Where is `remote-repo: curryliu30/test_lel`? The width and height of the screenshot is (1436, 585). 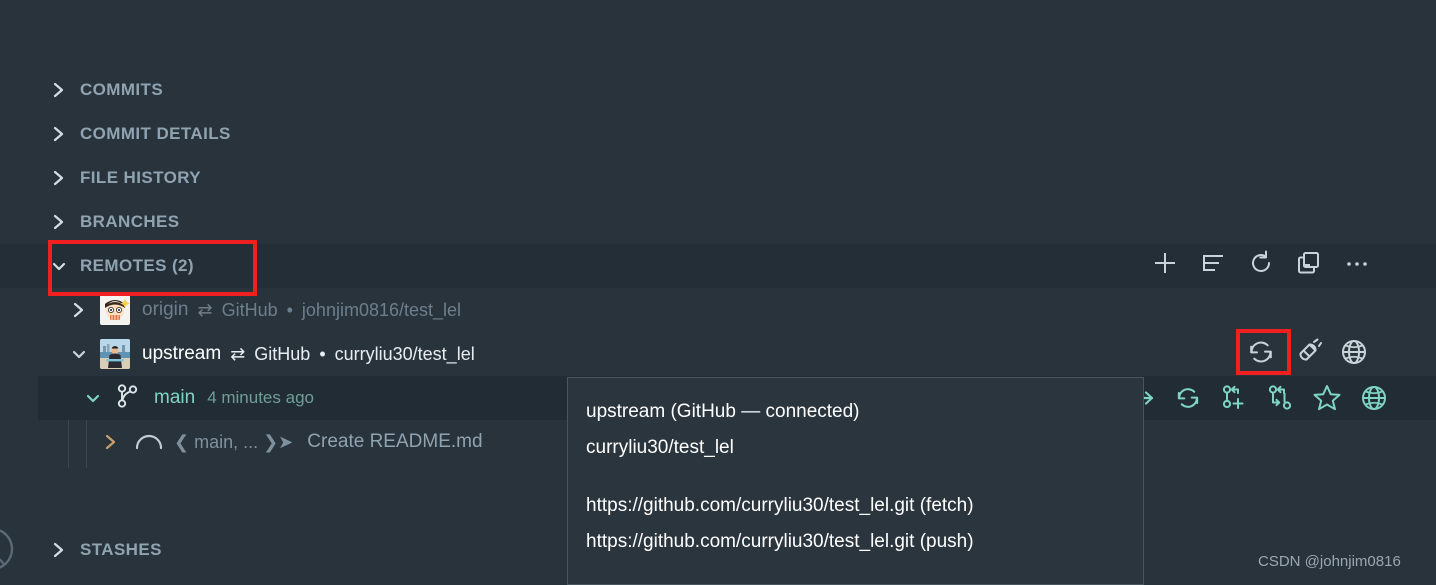 remote-repo: curryliu30/test_lel is located at coordinates (404, 353).